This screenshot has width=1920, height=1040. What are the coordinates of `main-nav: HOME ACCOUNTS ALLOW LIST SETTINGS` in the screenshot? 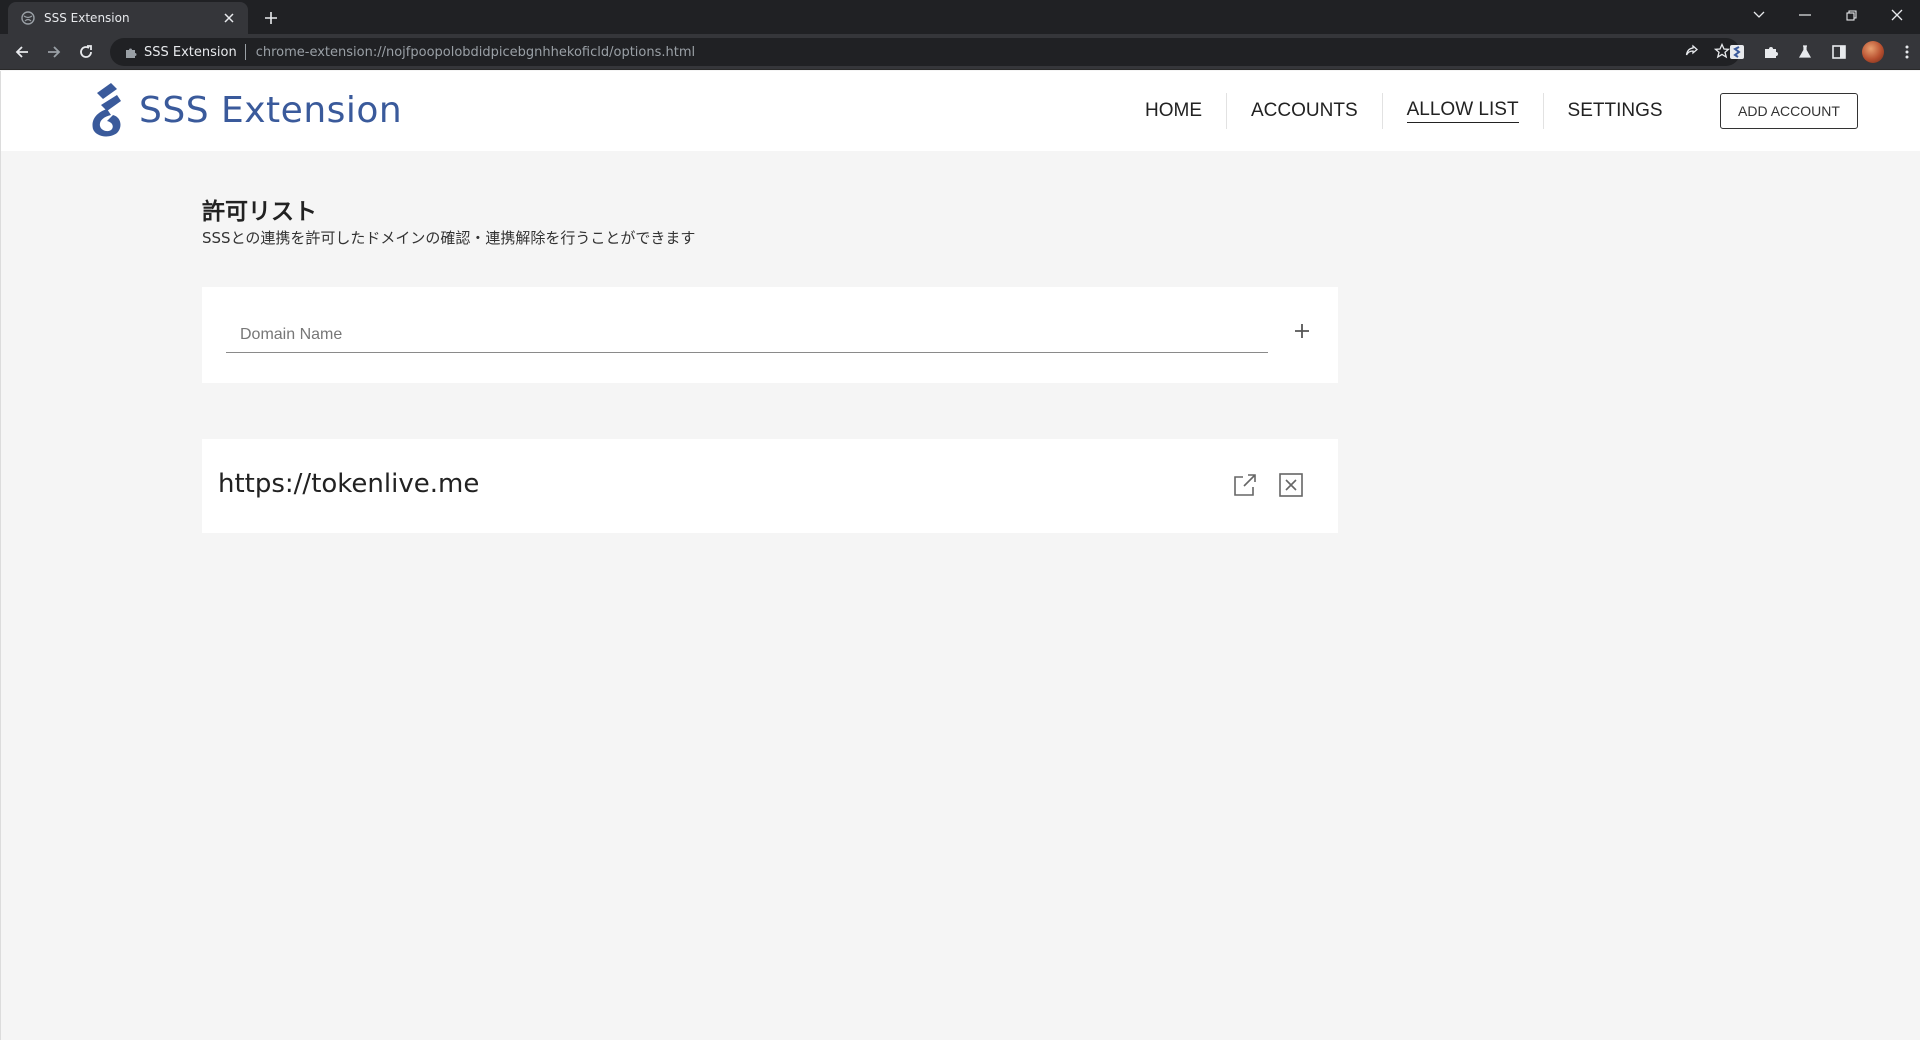 It's located at (1404, 111).